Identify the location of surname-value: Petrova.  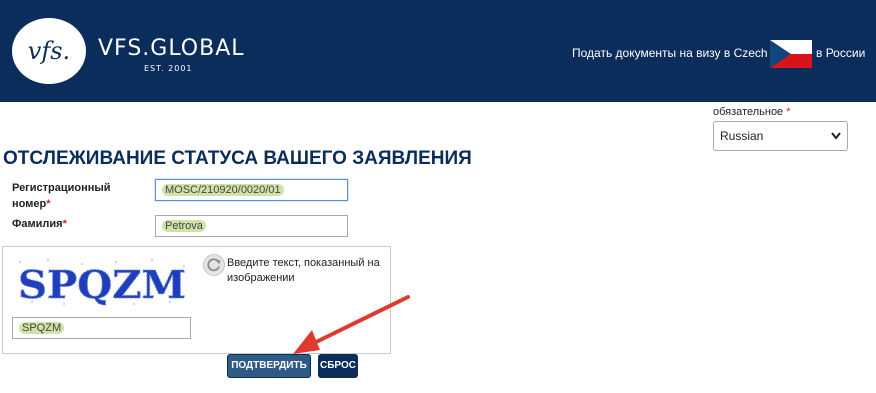
(184, 226).